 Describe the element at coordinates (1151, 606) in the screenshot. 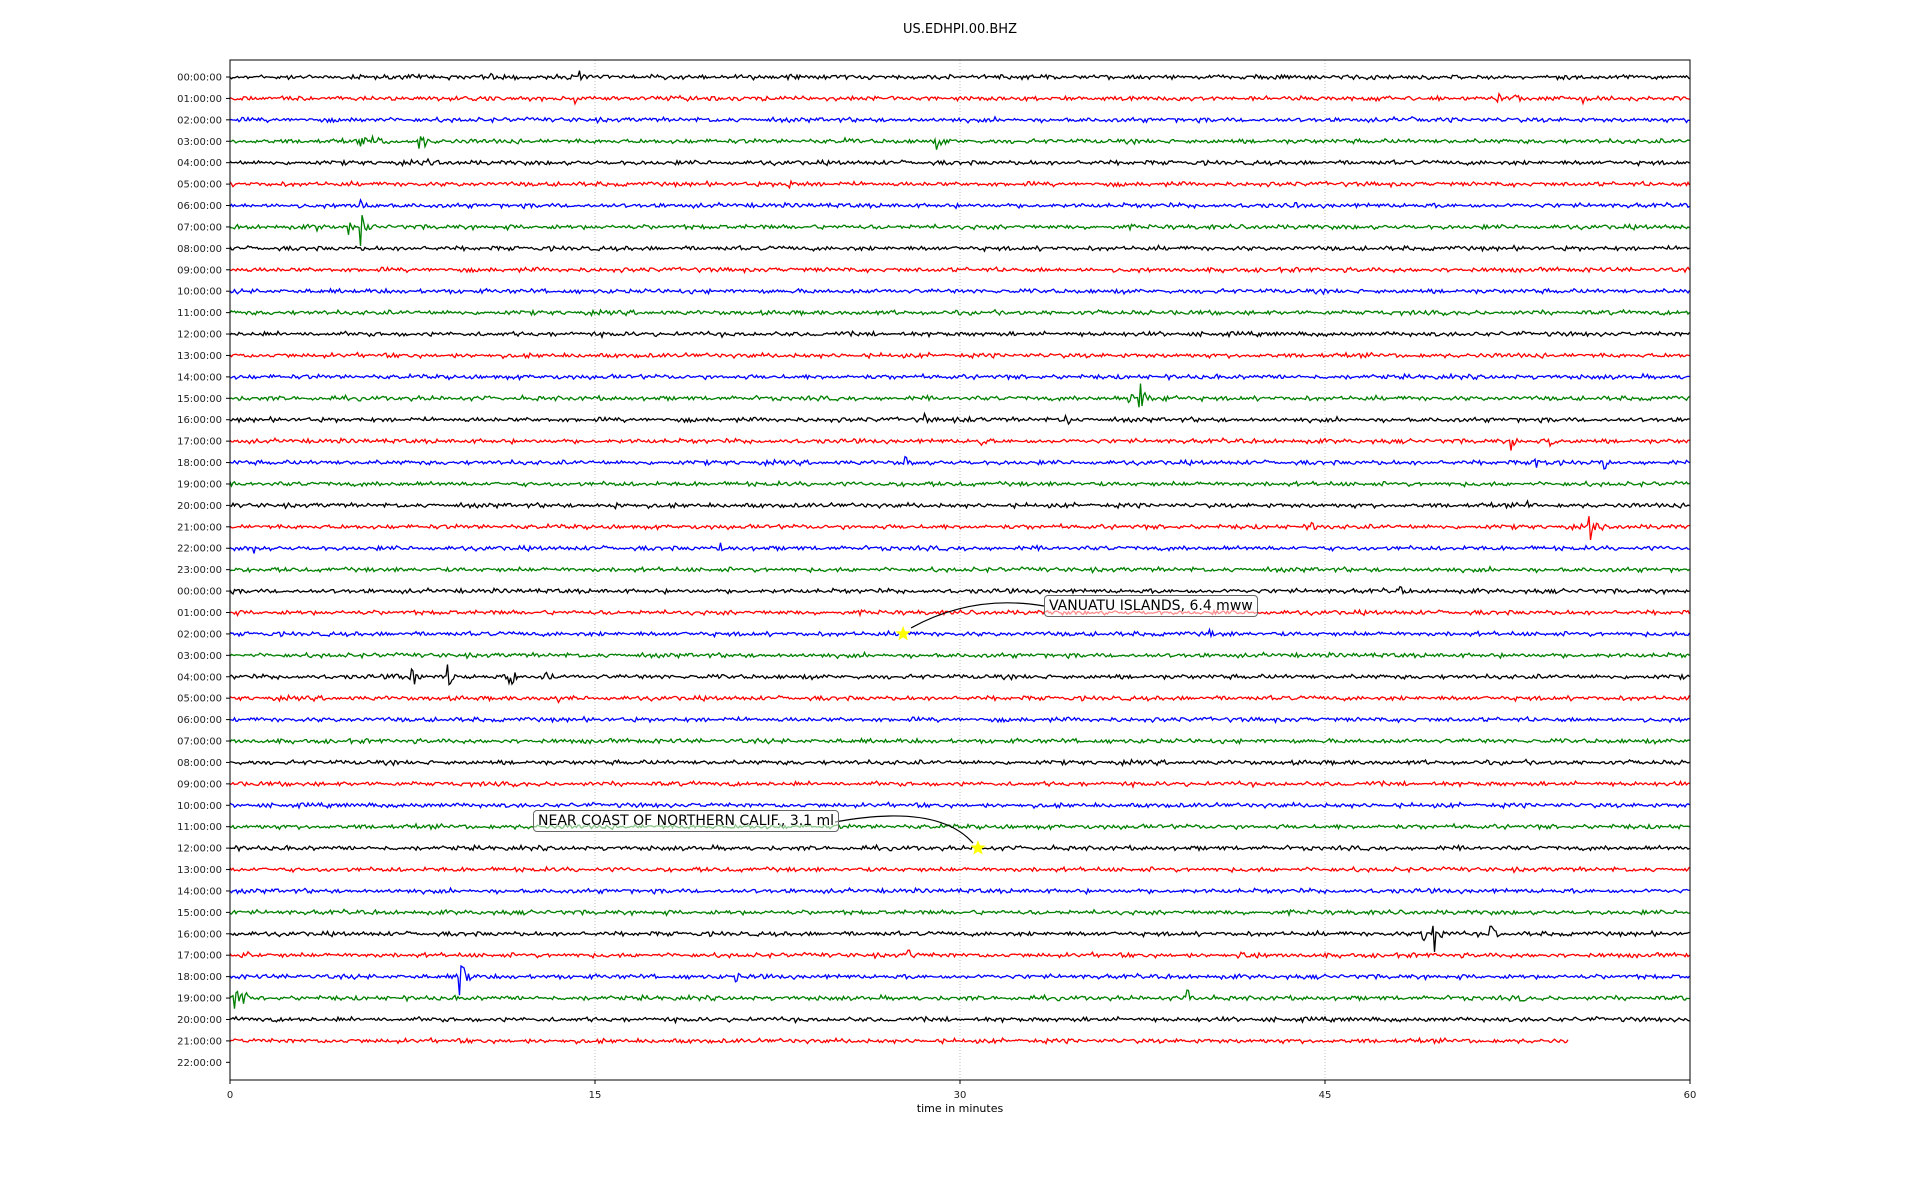

I see `event-label-vanuatu: VANUATU ISLANDS, 6.4 mww` at that location.